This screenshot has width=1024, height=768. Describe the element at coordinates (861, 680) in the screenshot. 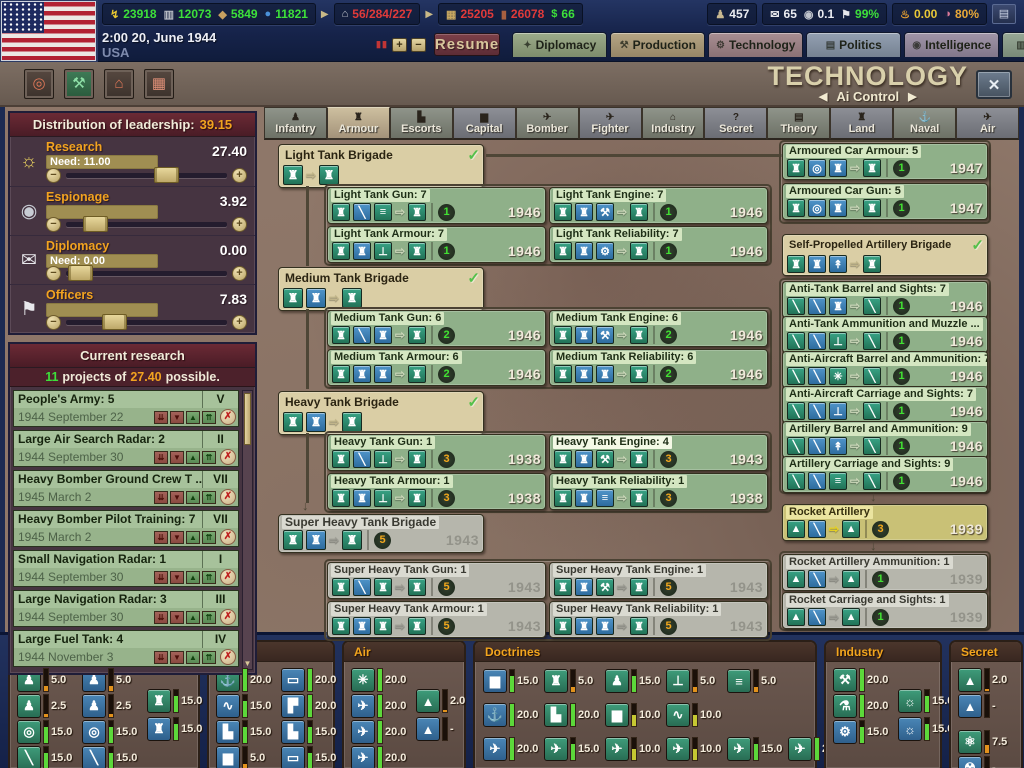

I see `tech-summary-item: ⚒ 20.0` at that location.